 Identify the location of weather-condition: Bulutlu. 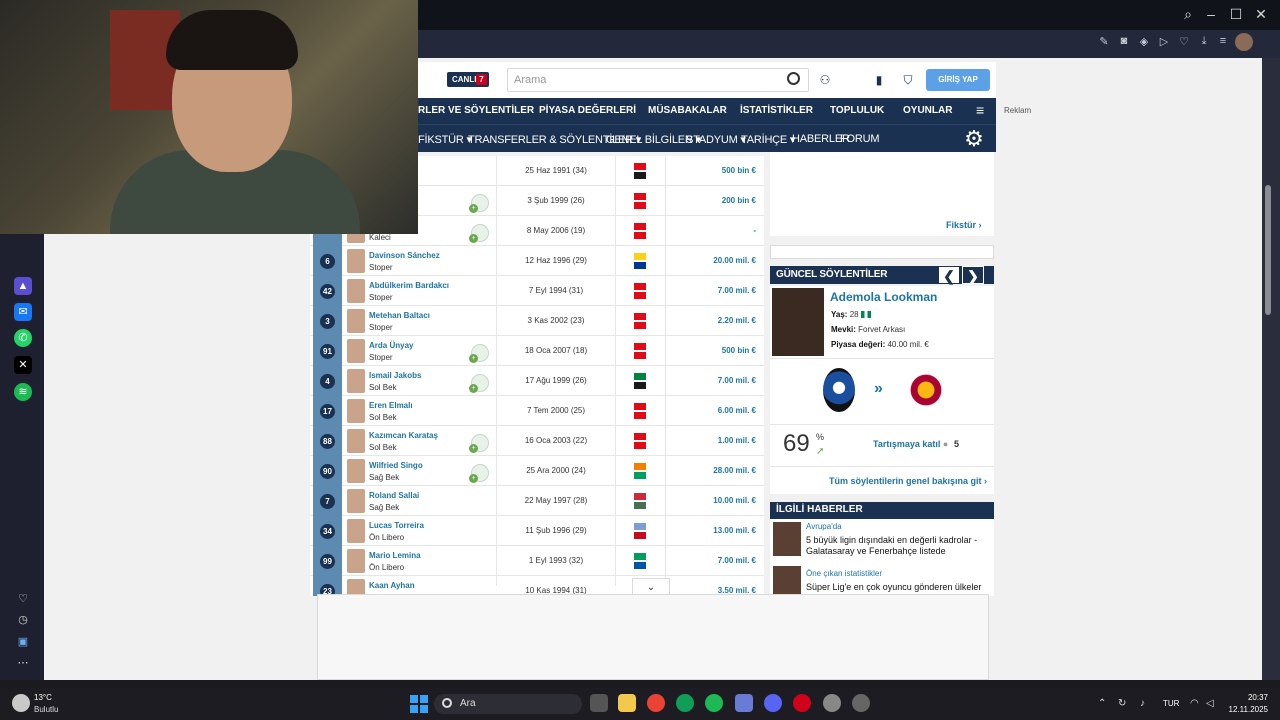
(46, 709).